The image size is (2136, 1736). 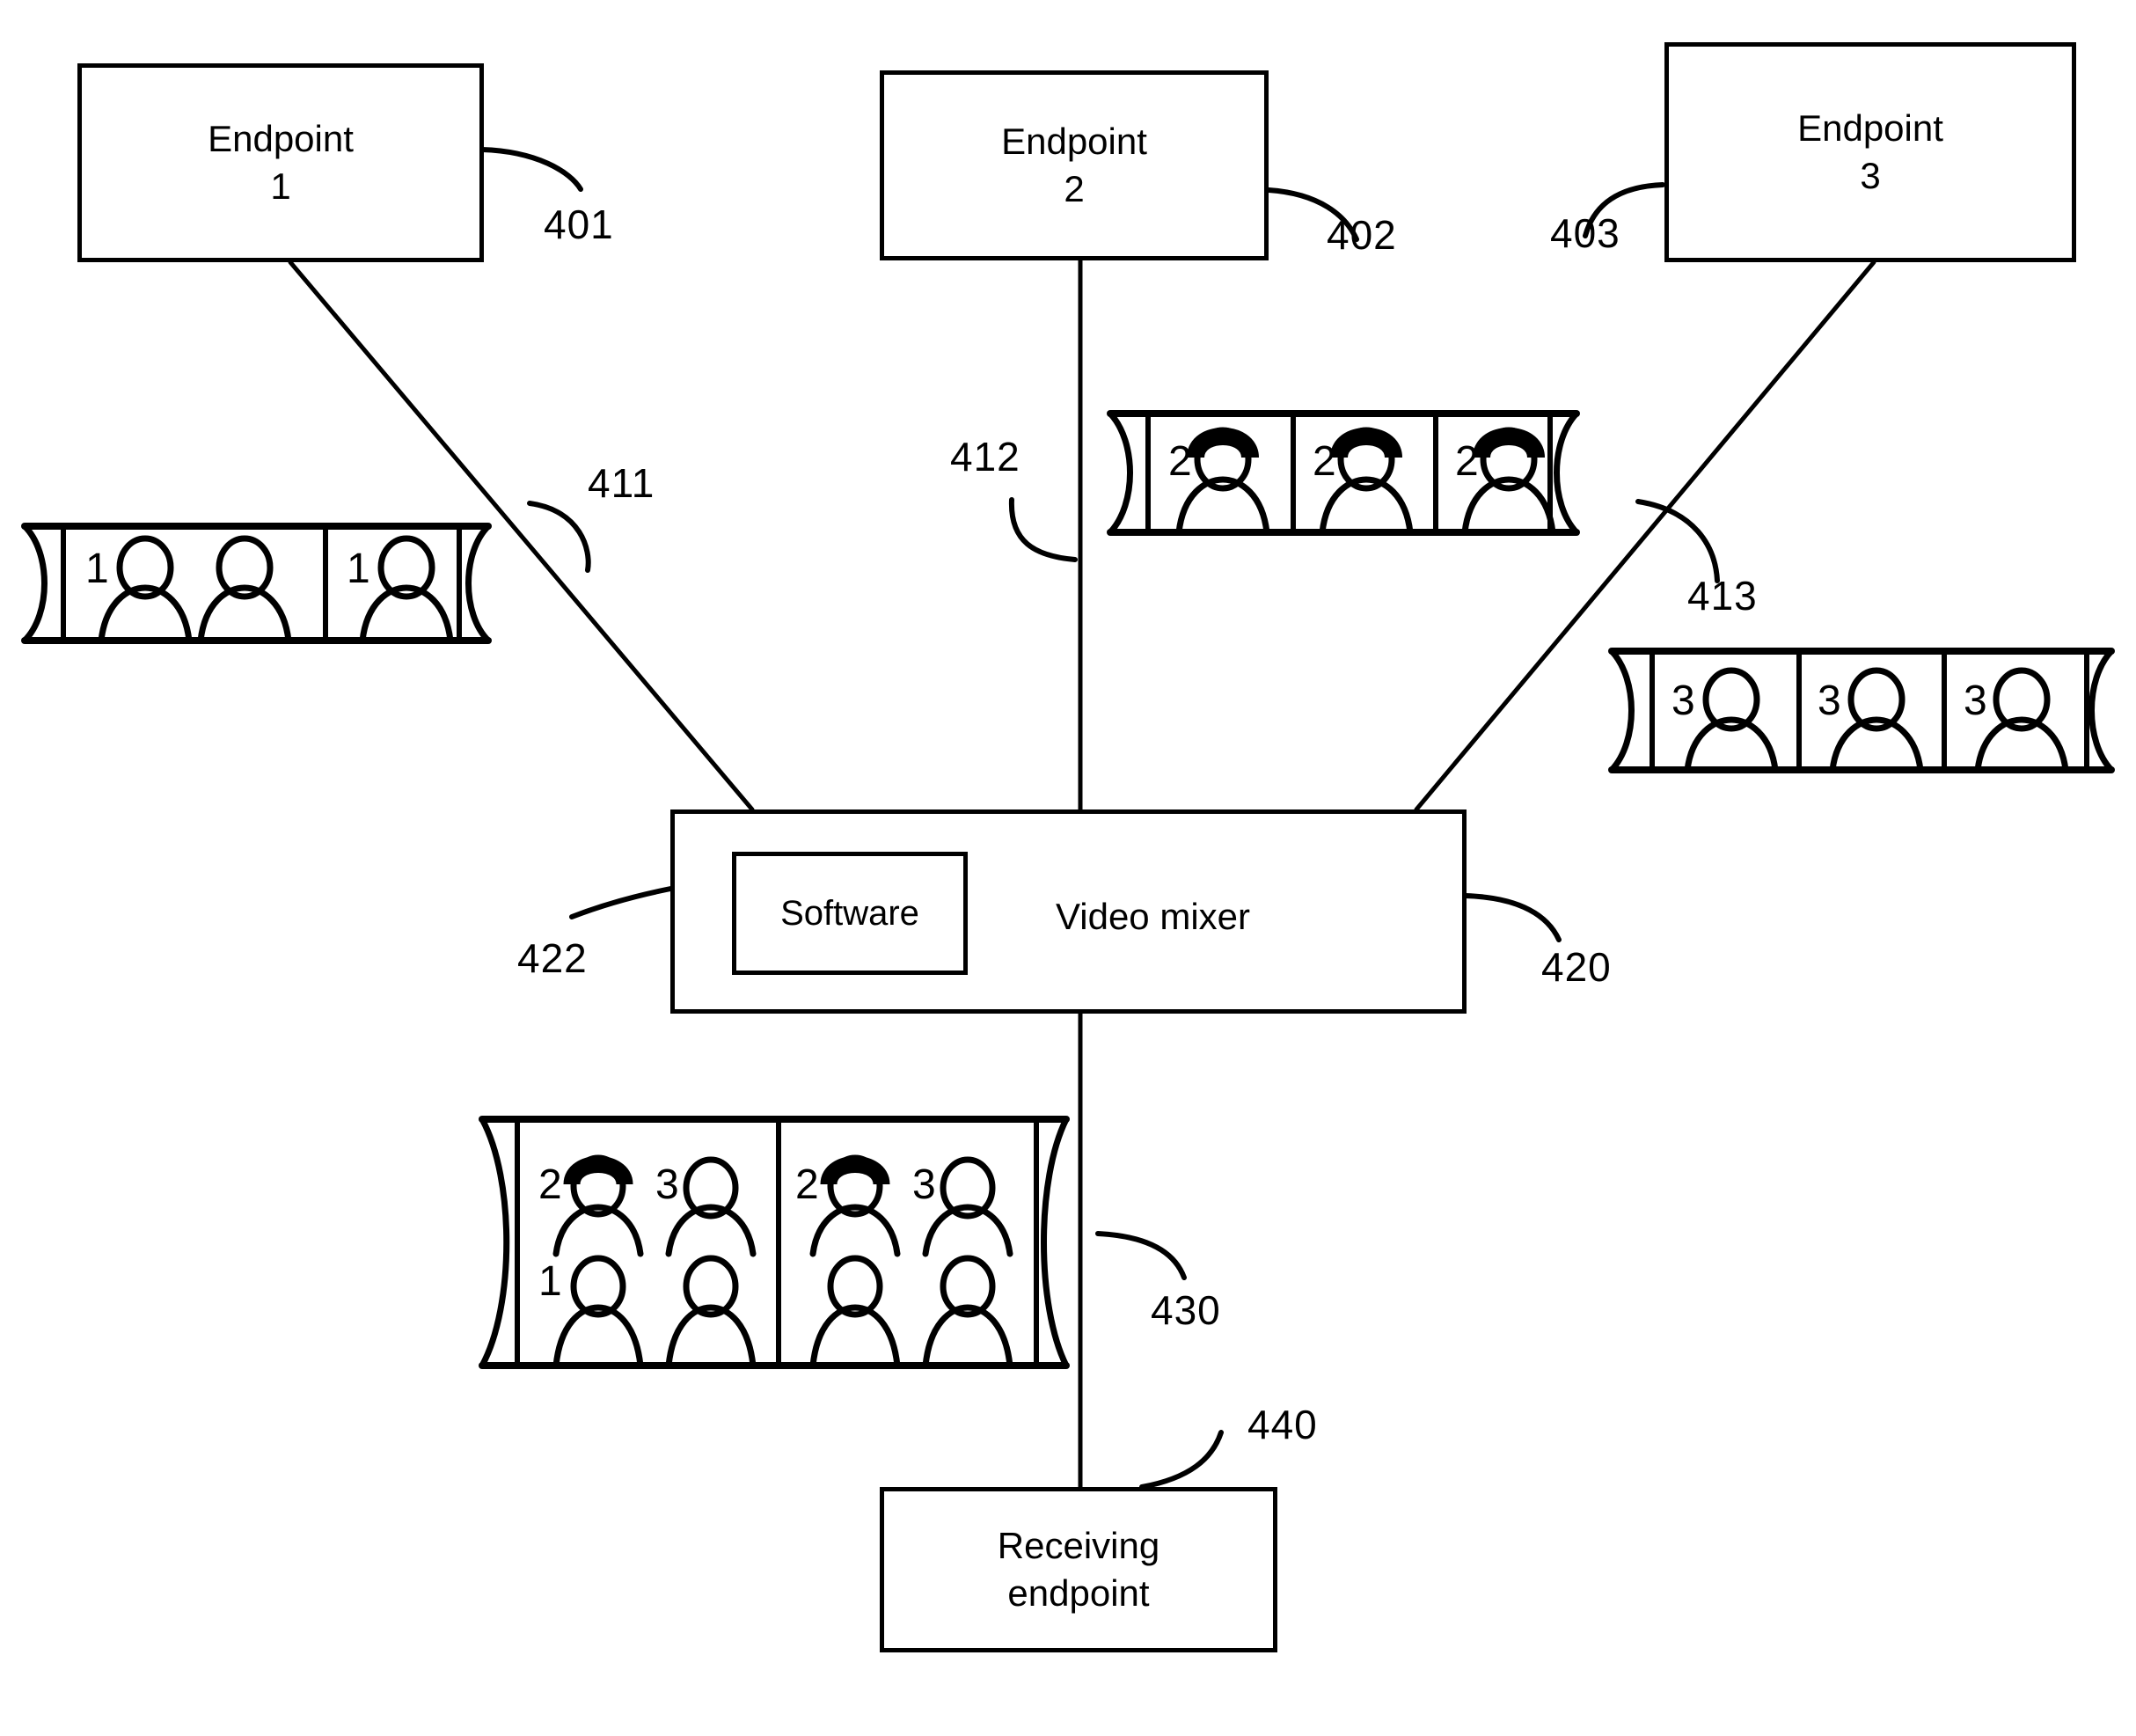 I want to click on video-stream-430-composite, so click(x=774, y=1242).